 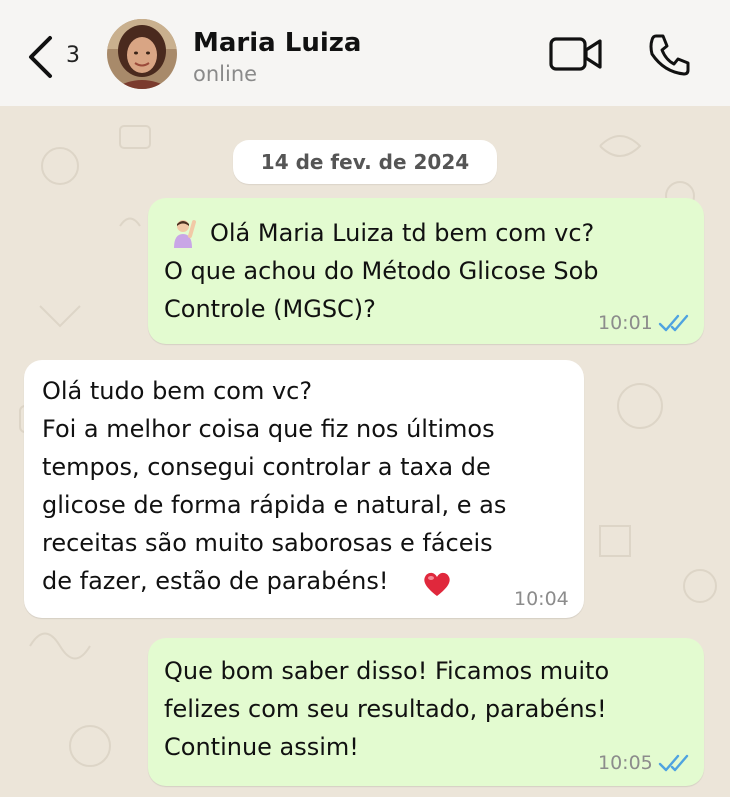 I want to click on message-time: 10:01, so click(x=625, y=323).